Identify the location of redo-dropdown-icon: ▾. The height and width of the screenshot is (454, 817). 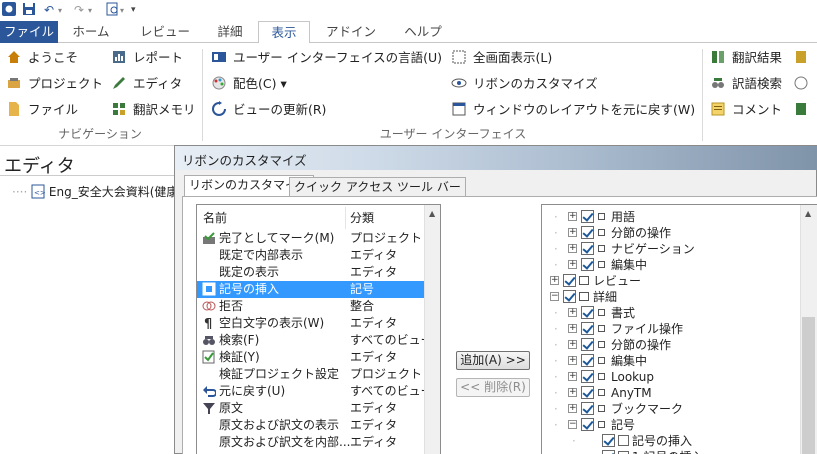
(90, 10).